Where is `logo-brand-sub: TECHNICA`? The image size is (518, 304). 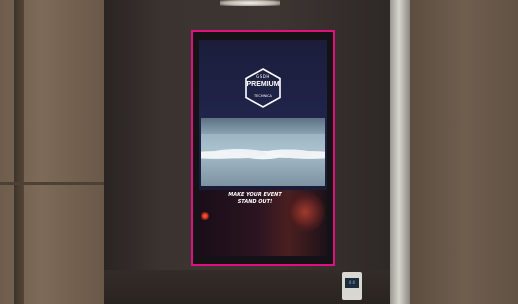 logo-brand-sub: TECHNICA is located at coordinates (263, 96).